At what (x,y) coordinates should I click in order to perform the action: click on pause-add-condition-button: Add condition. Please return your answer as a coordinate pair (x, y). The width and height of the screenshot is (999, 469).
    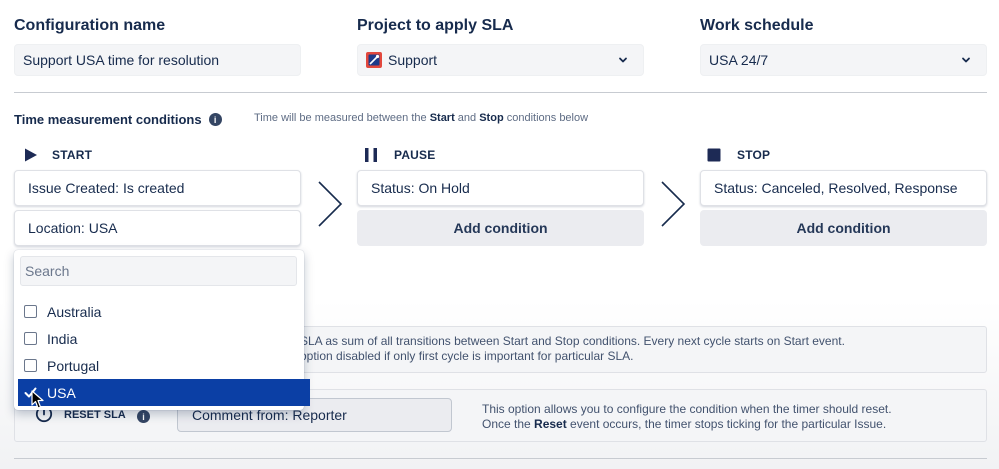
    Looking at the image, I should click on (500, 228).